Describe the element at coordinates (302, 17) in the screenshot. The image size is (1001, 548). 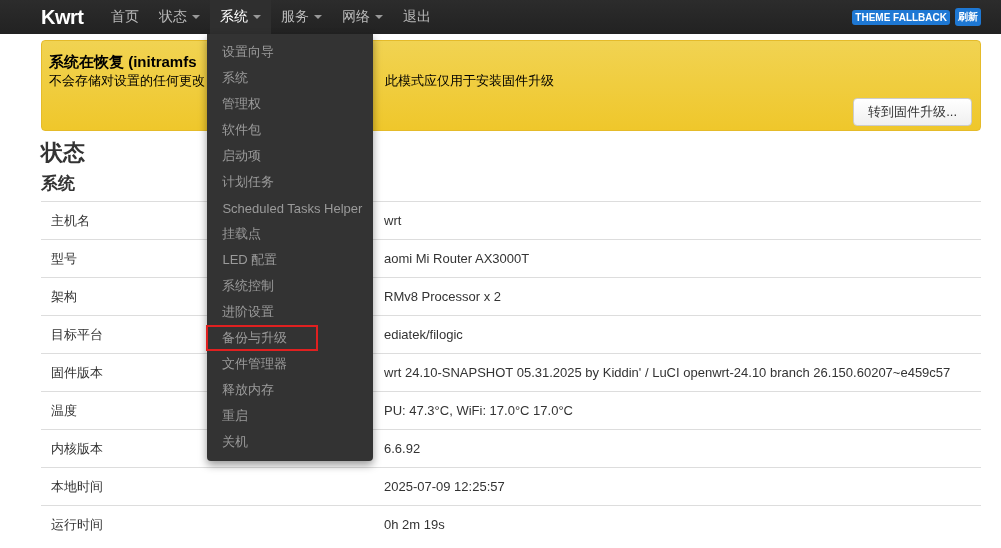
I see `nav-item: 服务` at that location.